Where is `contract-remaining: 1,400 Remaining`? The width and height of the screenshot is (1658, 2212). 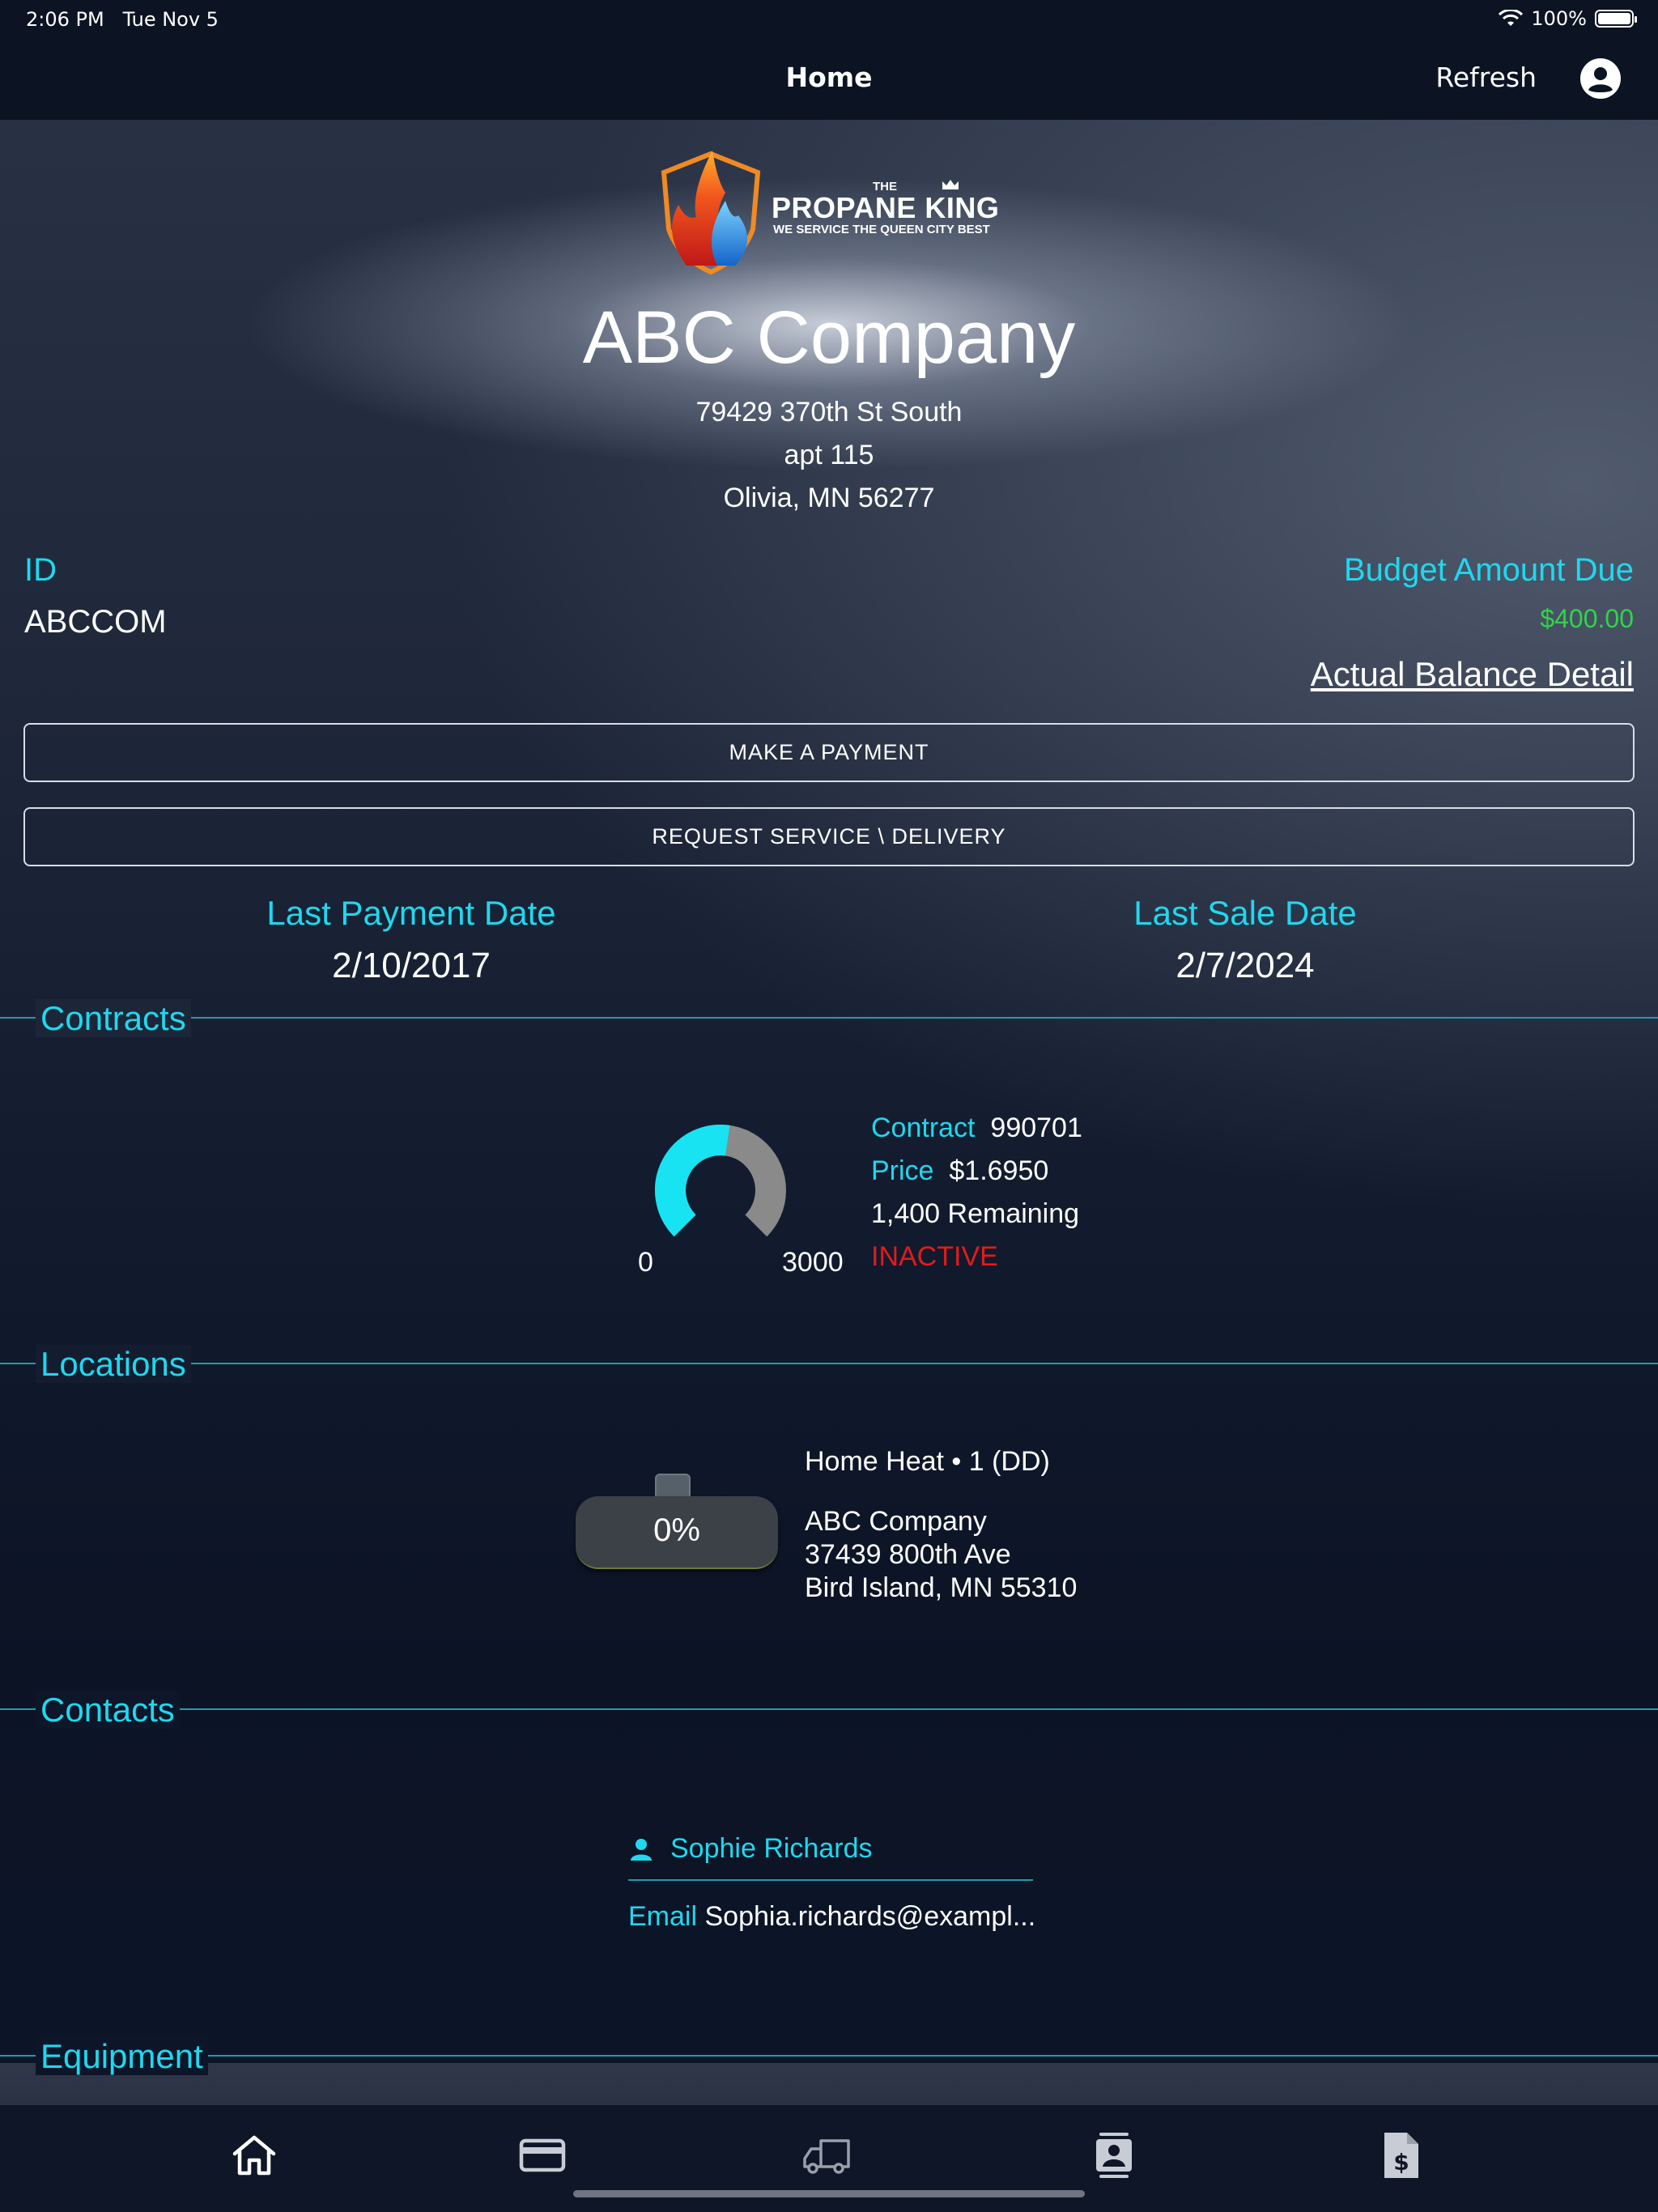
contract-remaining: 1,400 Remaining is located at coordinates (975, 1213).